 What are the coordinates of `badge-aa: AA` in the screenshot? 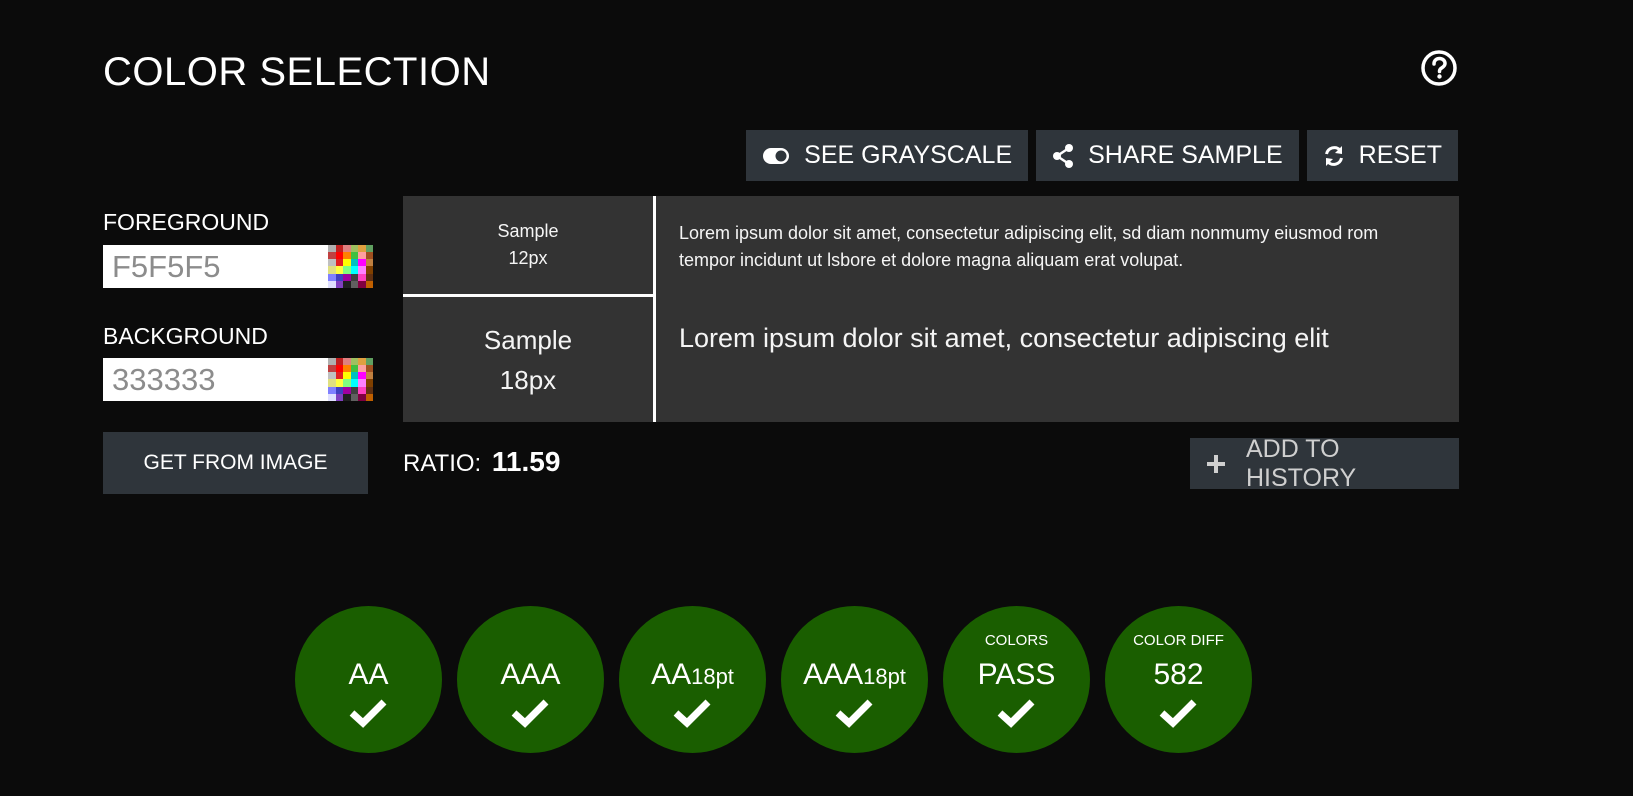 It's located at (368, 679).